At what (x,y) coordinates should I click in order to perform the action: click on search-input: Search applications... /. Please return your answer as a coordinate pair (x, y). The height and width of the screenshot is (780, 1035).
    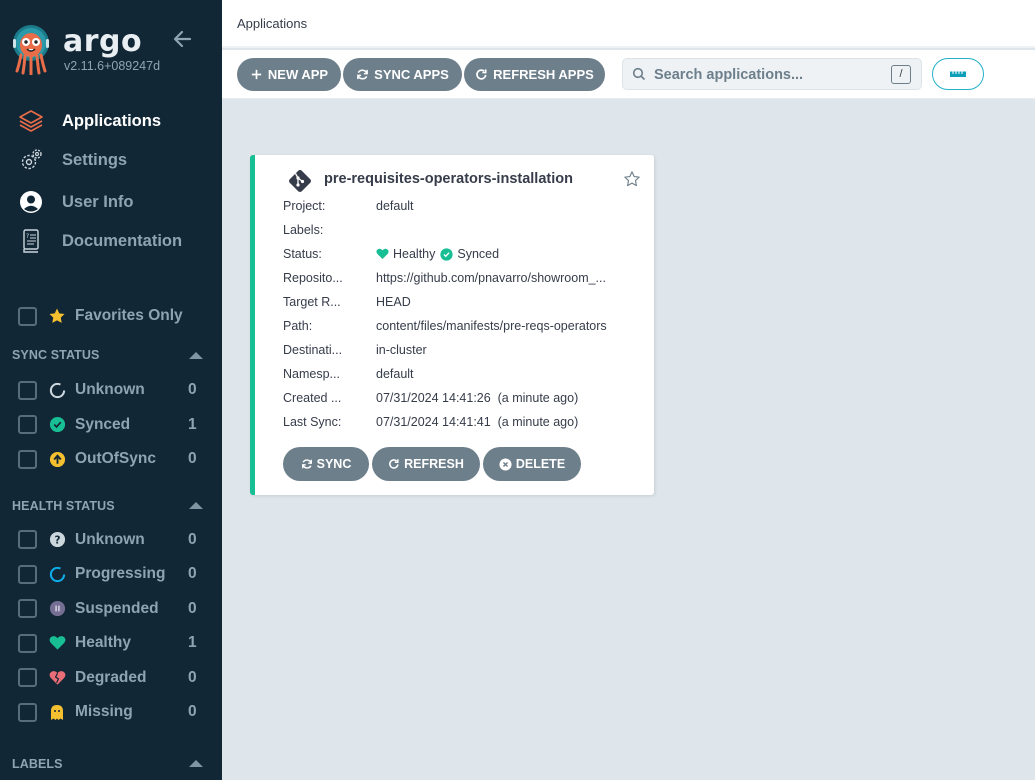
    Looking at the image, I should click on (772, 74).